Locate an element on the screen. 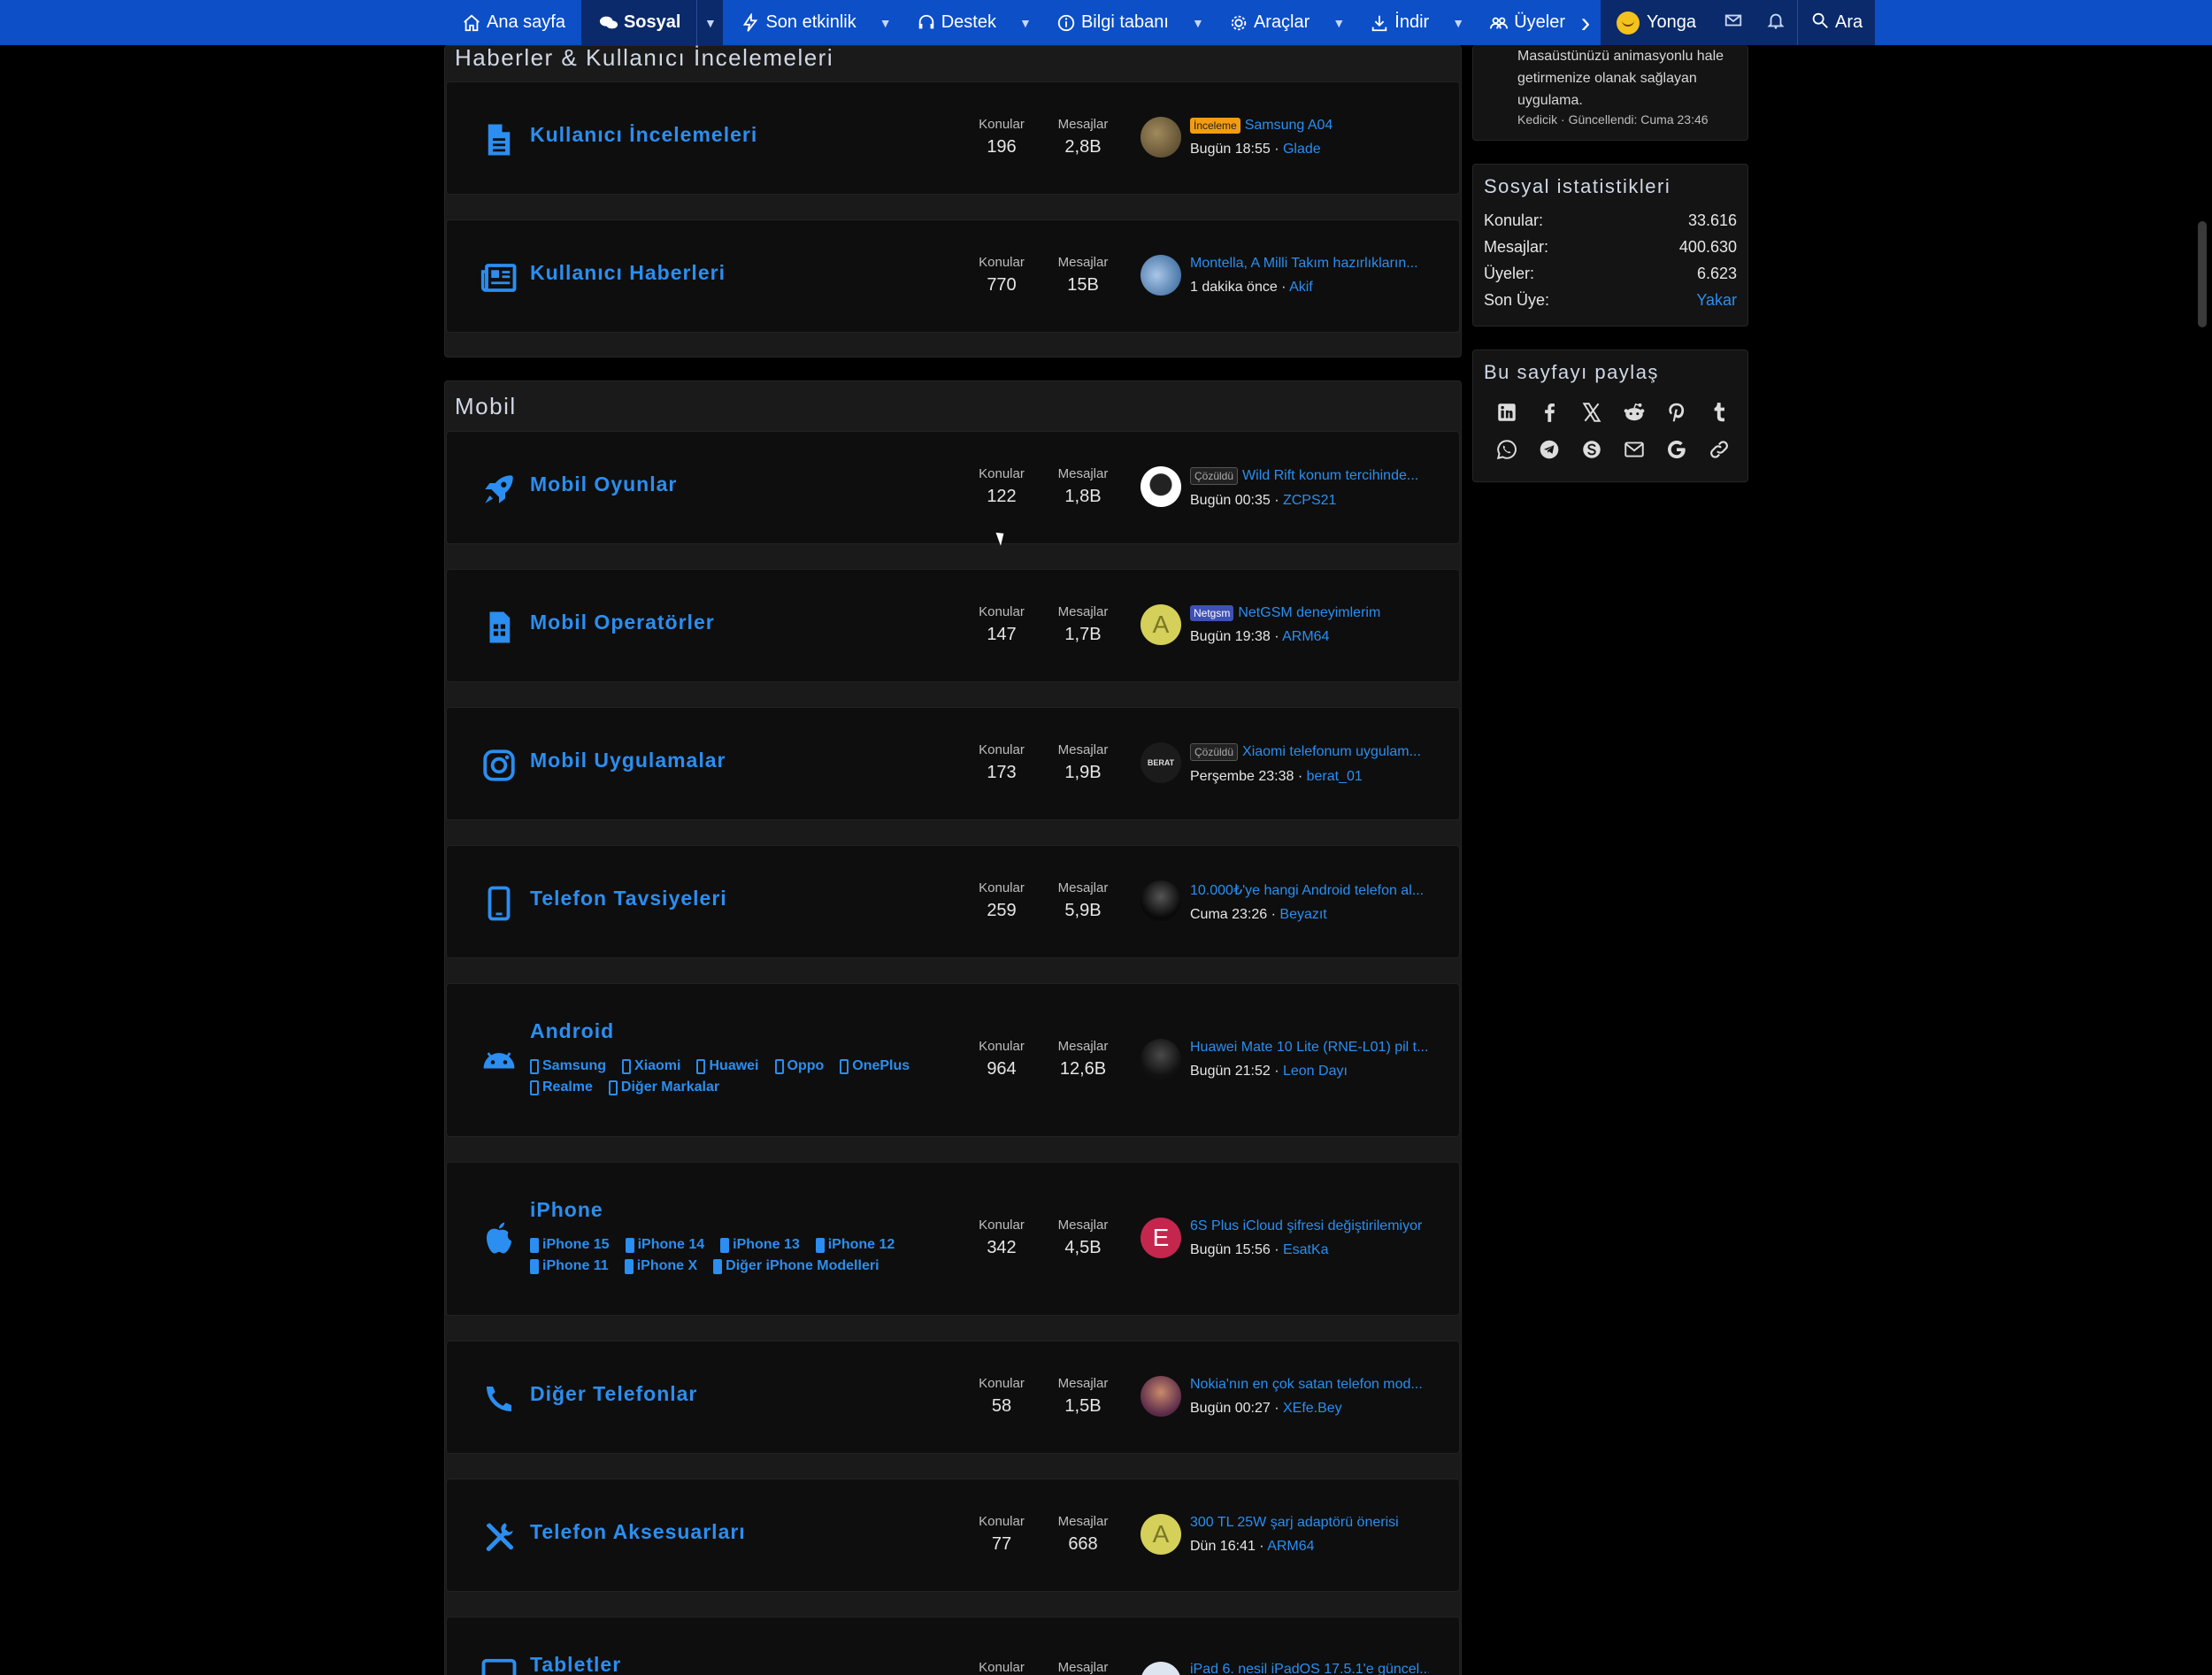  alerts-button is located at coordinates (1776, 22).